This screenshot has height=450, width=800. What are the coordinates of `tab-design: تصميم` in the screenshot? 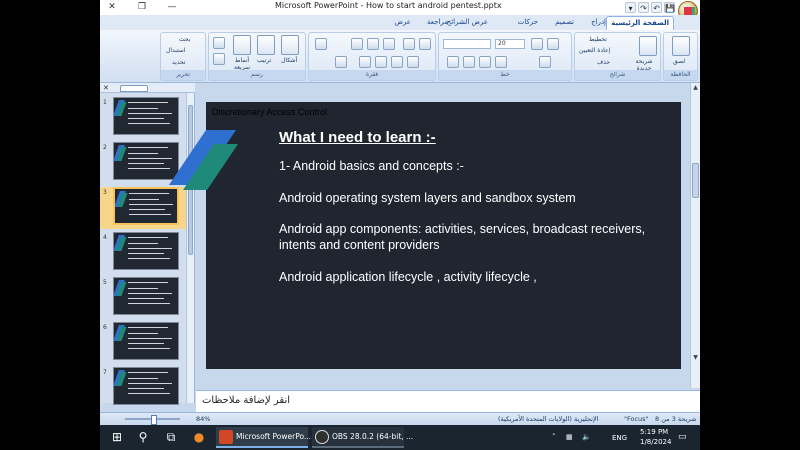 It's located at (564, 23).